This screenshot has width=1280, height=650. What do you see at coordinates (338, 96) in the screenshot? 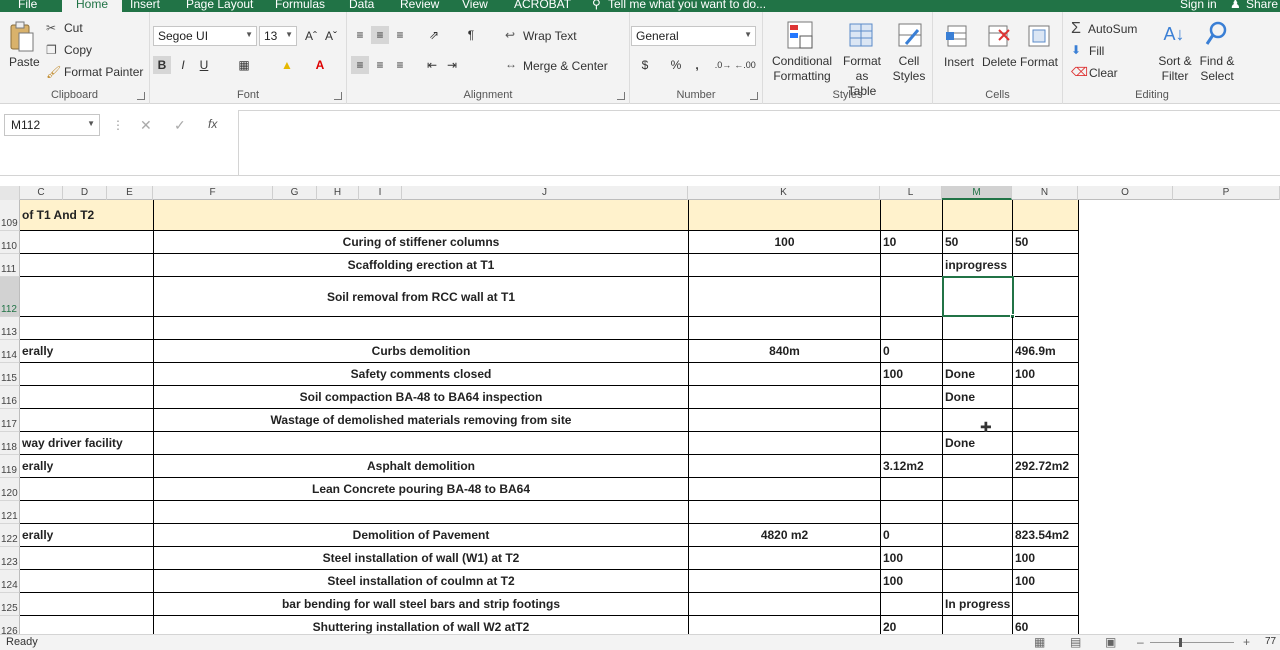
I see `font-launcher-icon` at bounding box center [338, 96].